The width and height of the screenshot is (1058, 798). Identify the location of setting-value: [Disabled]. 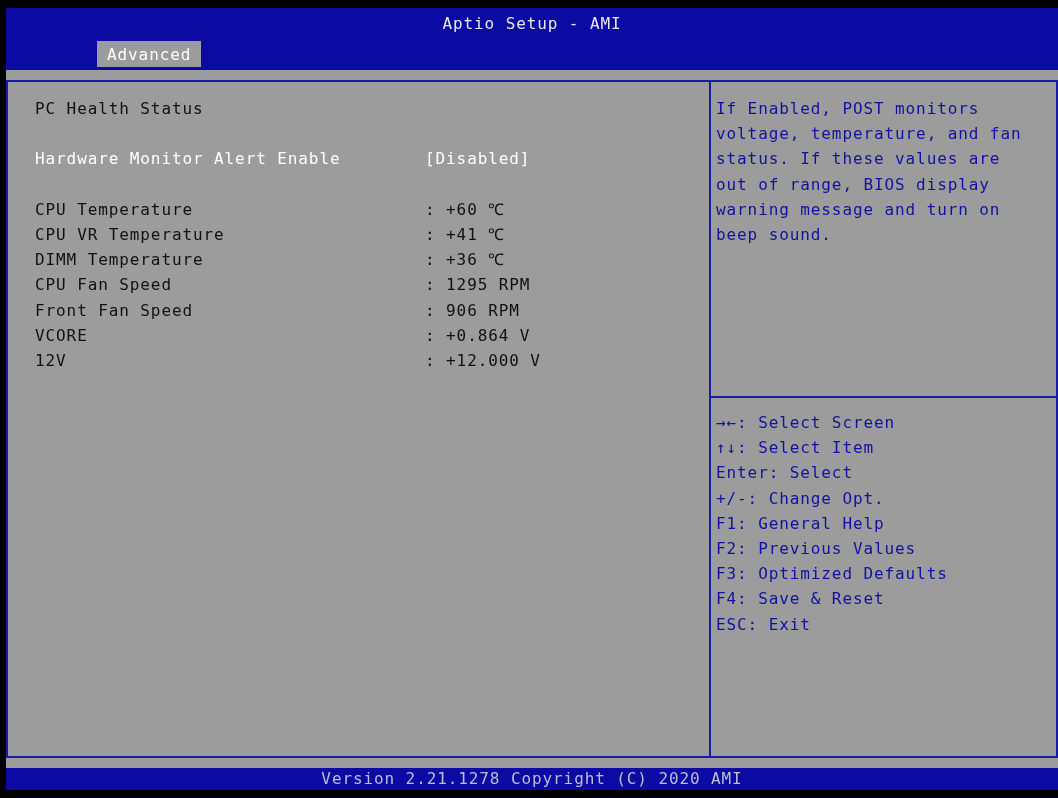
(478, 159).